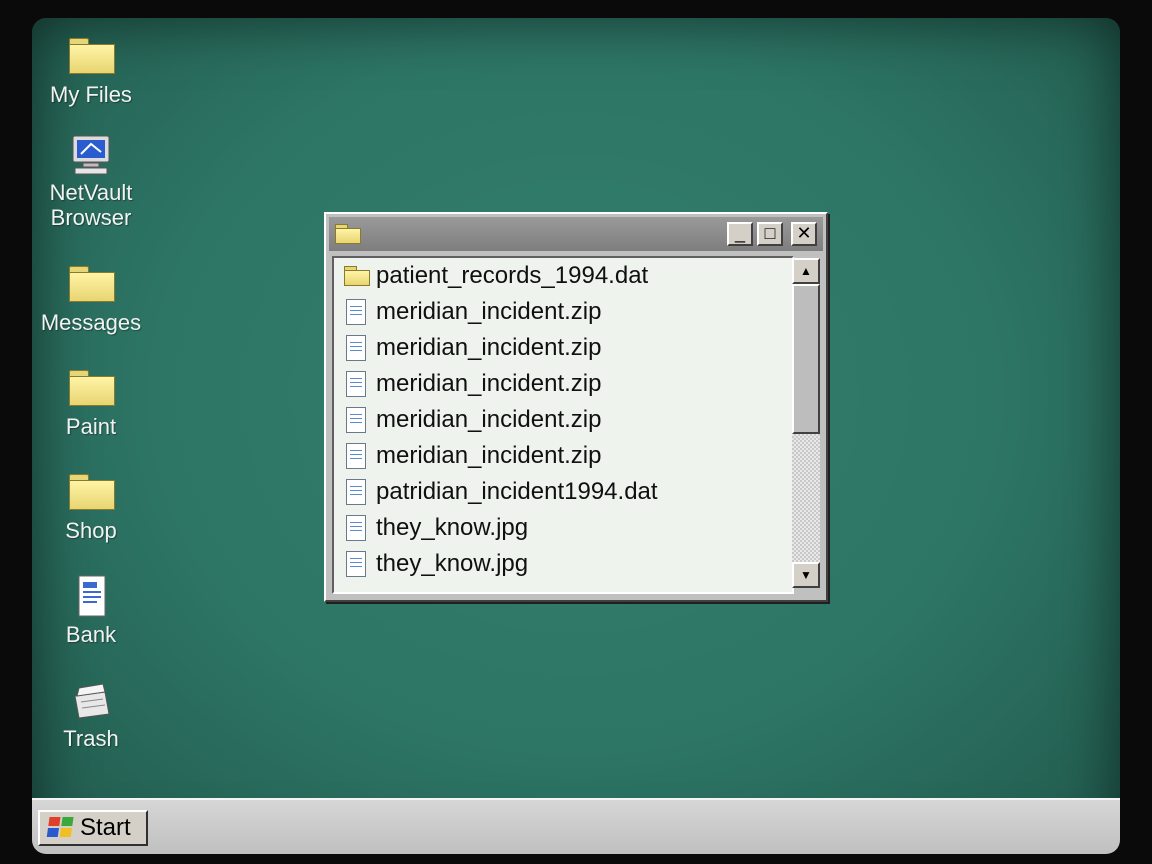 Image resolution: width=1152 pixels, height=864 pixels. Describe the element at coordinates (517, 491) in the screenshot. I see `file-name: patridian_incident1994.dat` at that location.